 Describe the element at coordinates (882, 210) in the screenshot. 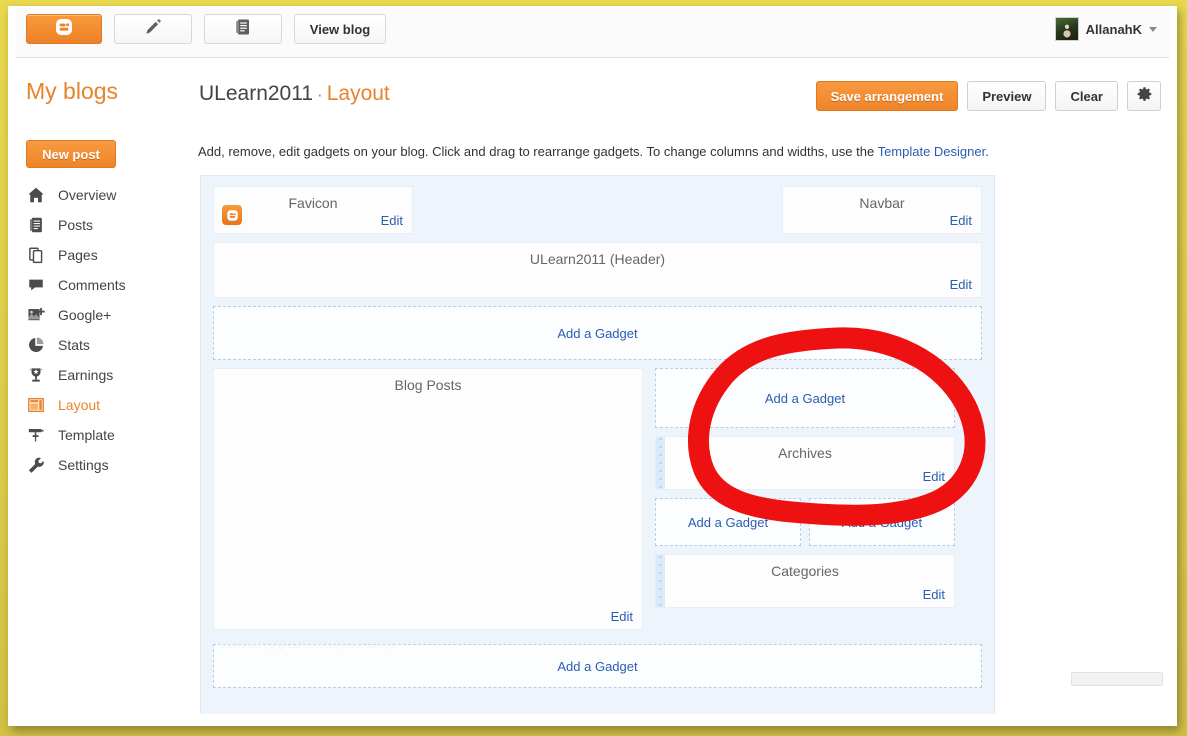

I see `gadget-navbar: Navbar Edit` at that location.